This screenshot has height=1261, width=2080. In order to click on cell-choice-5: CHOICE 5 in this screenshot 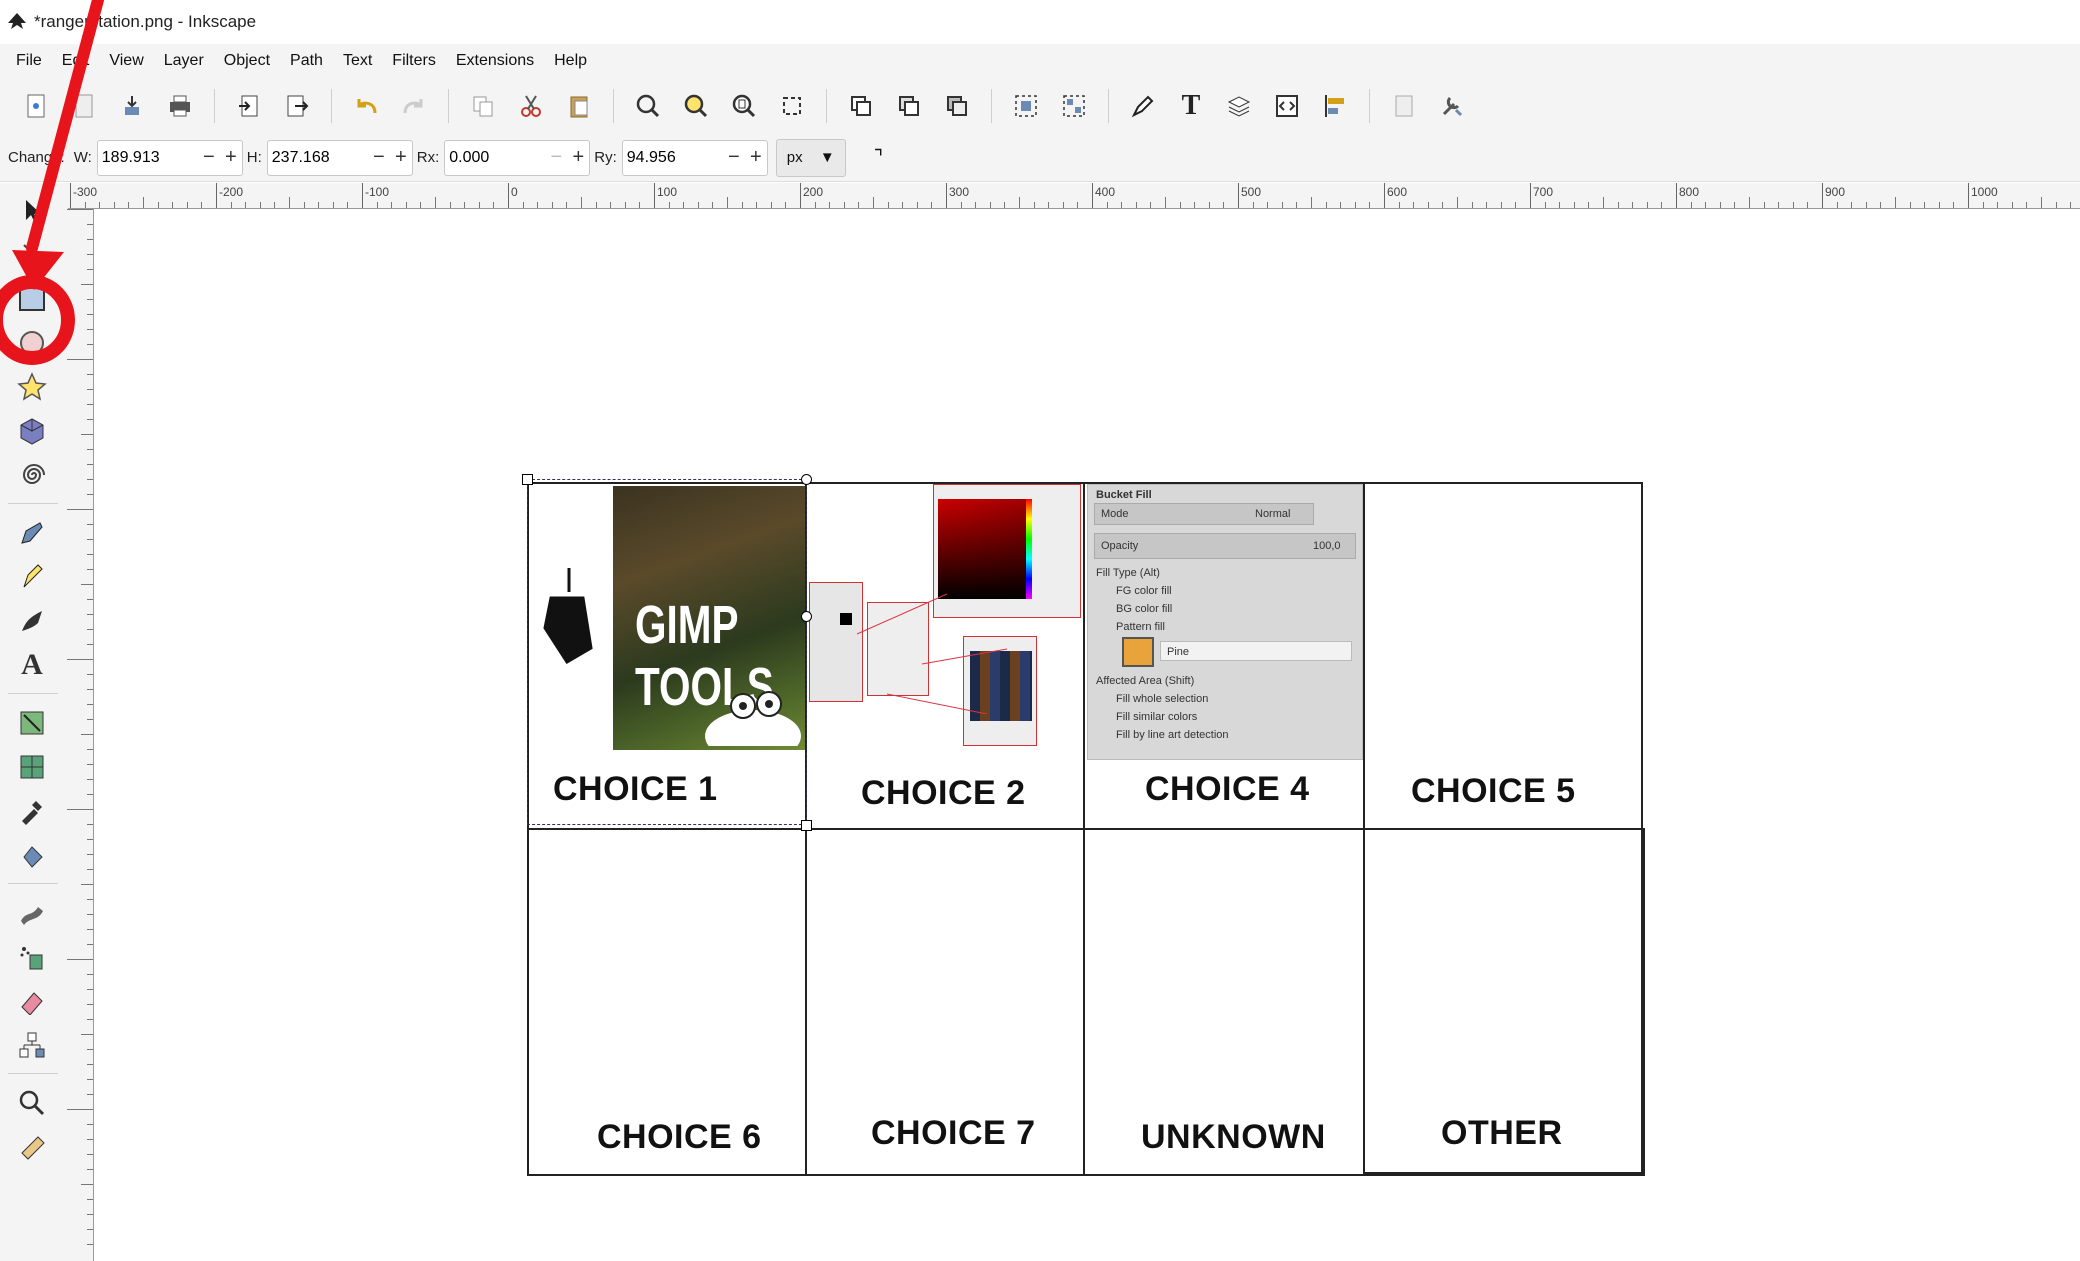, I will do `click(1503, 656)`.